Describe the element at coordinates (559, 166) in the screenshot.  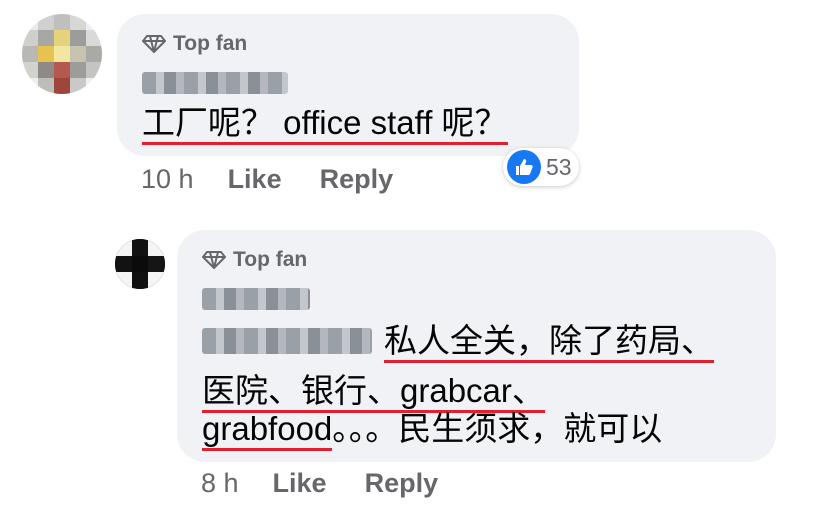
I see `reaction-count: 53` at that location.